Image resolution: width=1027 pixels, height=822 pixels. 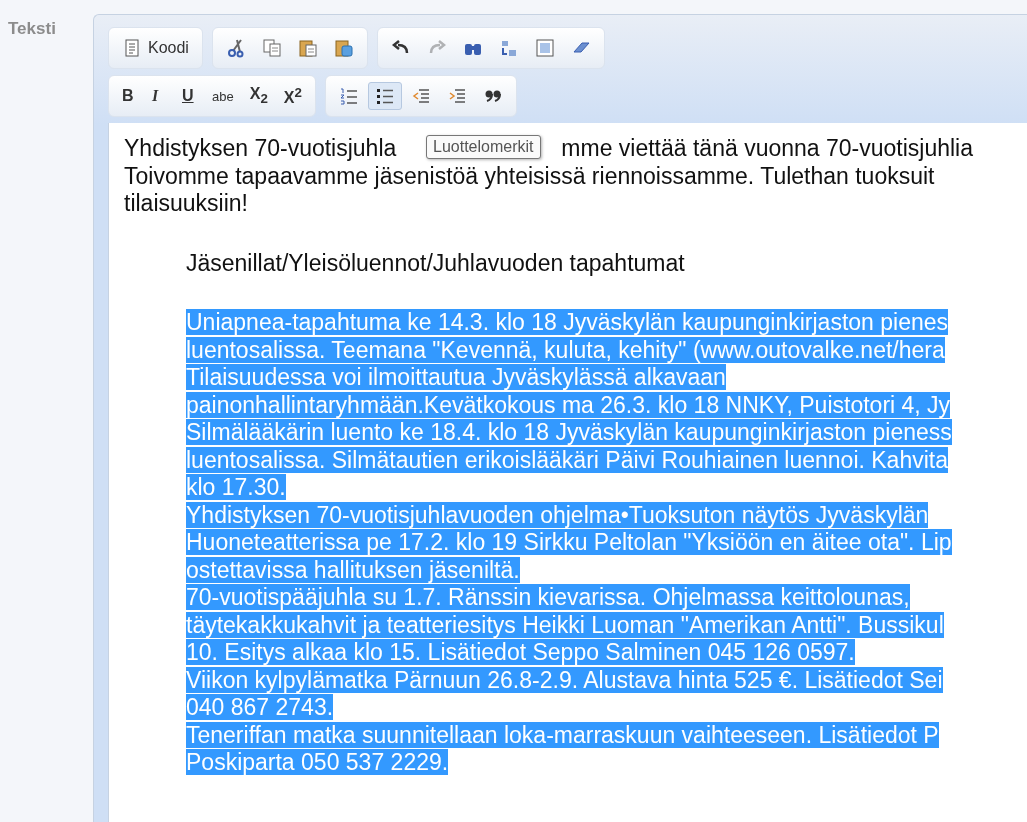 What do you see at coordinates (544, 48) in the screenshot?
I see `select-all-icon` at bounding box center [544, 48].